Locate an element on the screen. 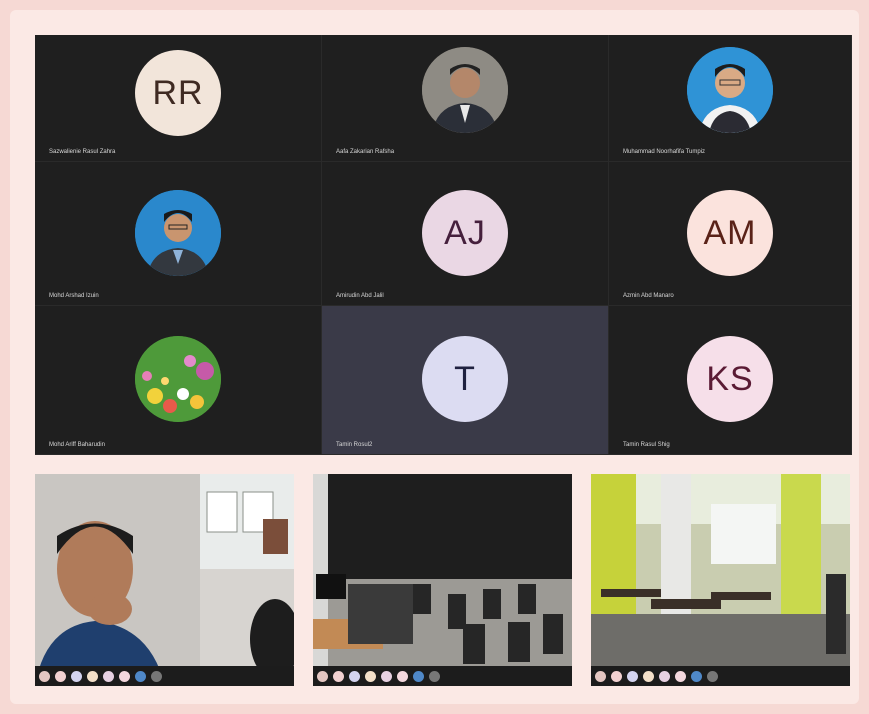 This screenshot has width=869, height=714. screenshot-presenter is located at coordinates (164, 580).